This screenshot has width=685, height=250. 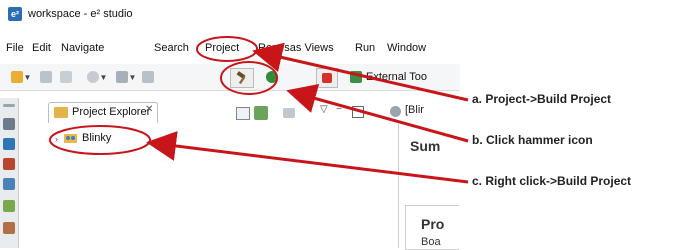 I want to click on arrow-c, so click(x=307, y=157).